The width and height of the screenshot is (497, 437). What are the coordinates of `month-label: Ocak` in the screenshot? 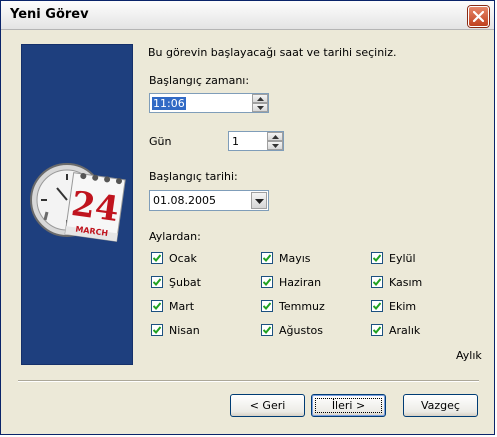 It's located at (183, 258).